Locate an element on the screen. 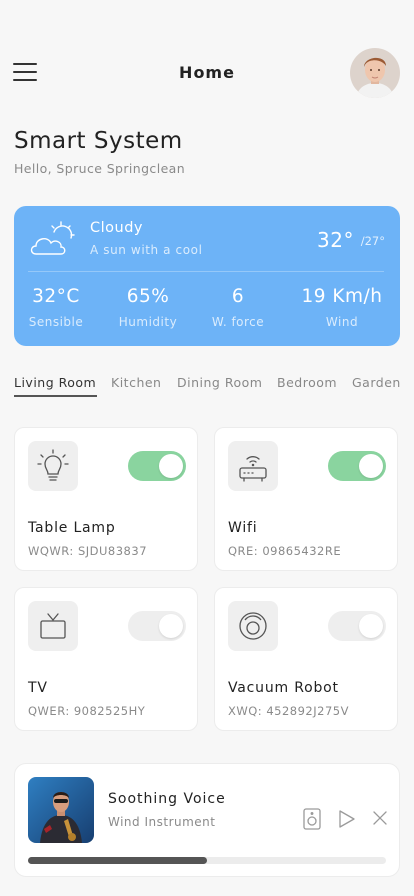 The width and height of the screenshot is (414, 896). weather-stat-humidity: 65% Humidity is located at coordinates (148, 307).